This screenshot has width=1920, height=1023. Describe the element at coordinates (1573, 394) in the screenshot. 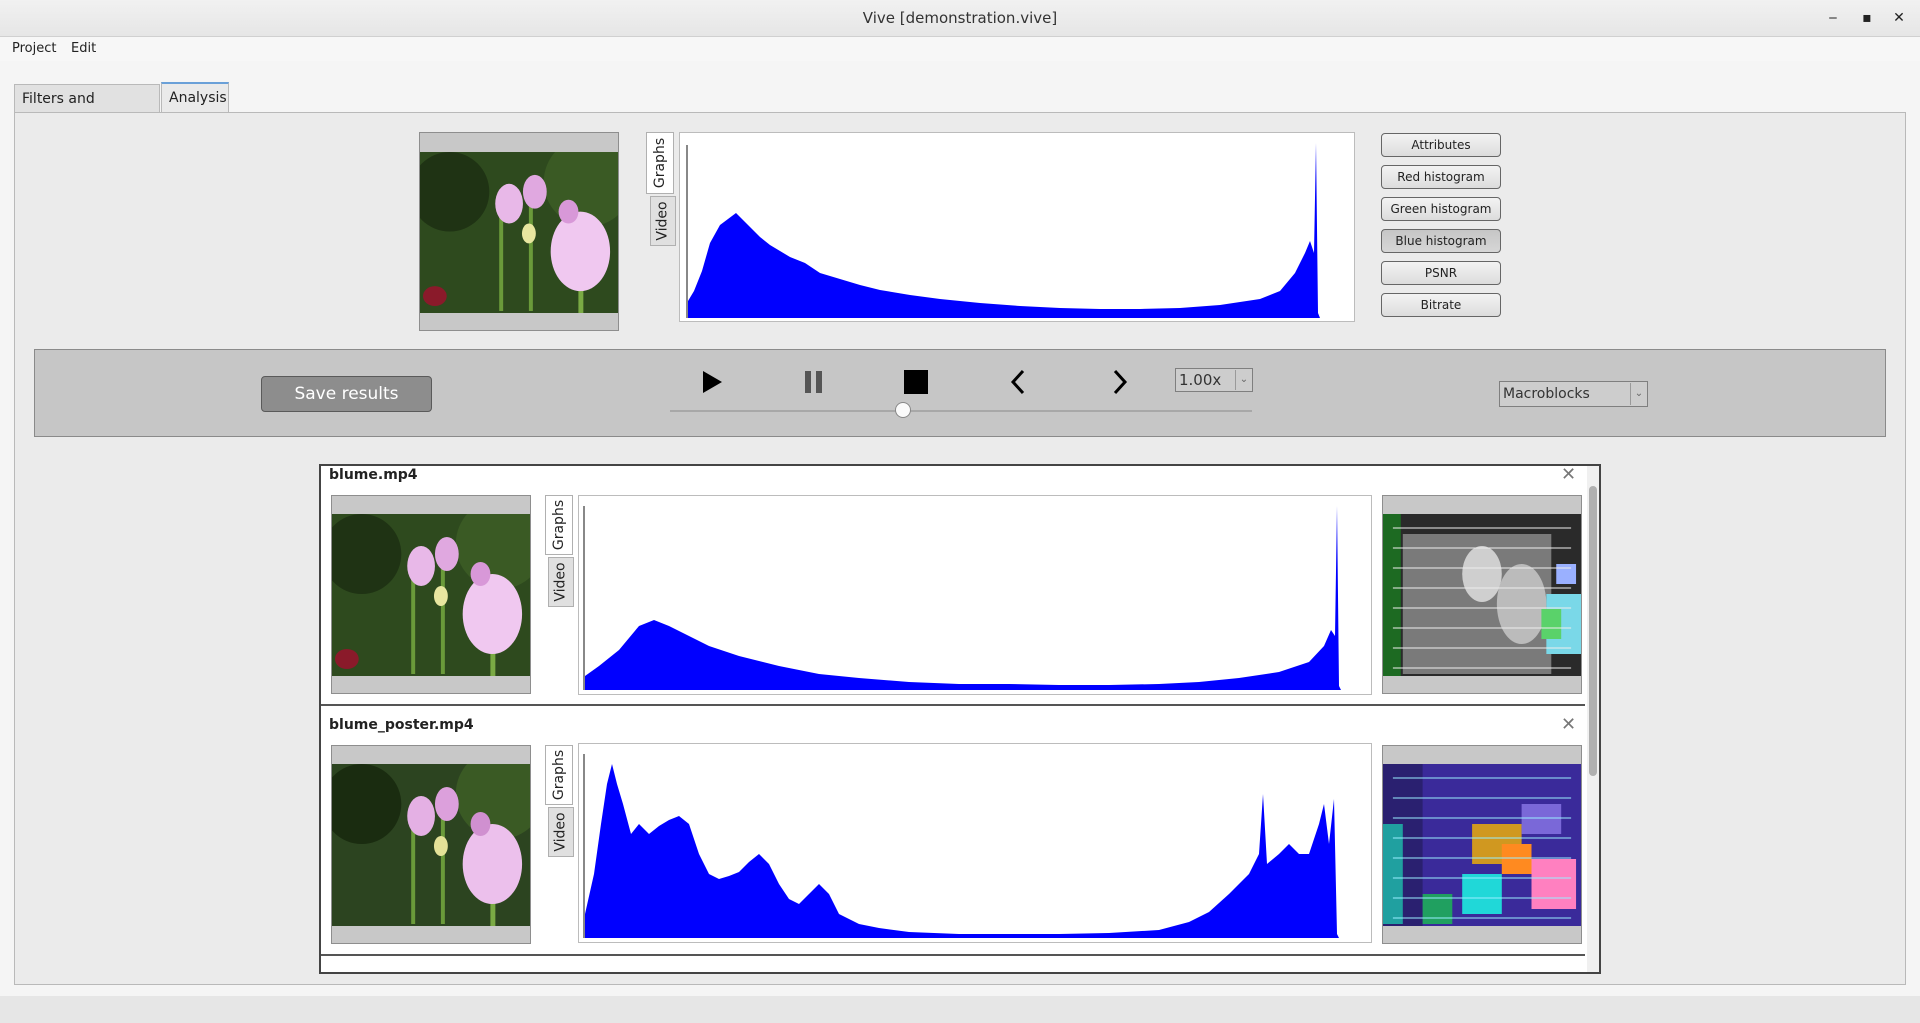

I see `overlay-mode-select: Macroblocks` at that location.